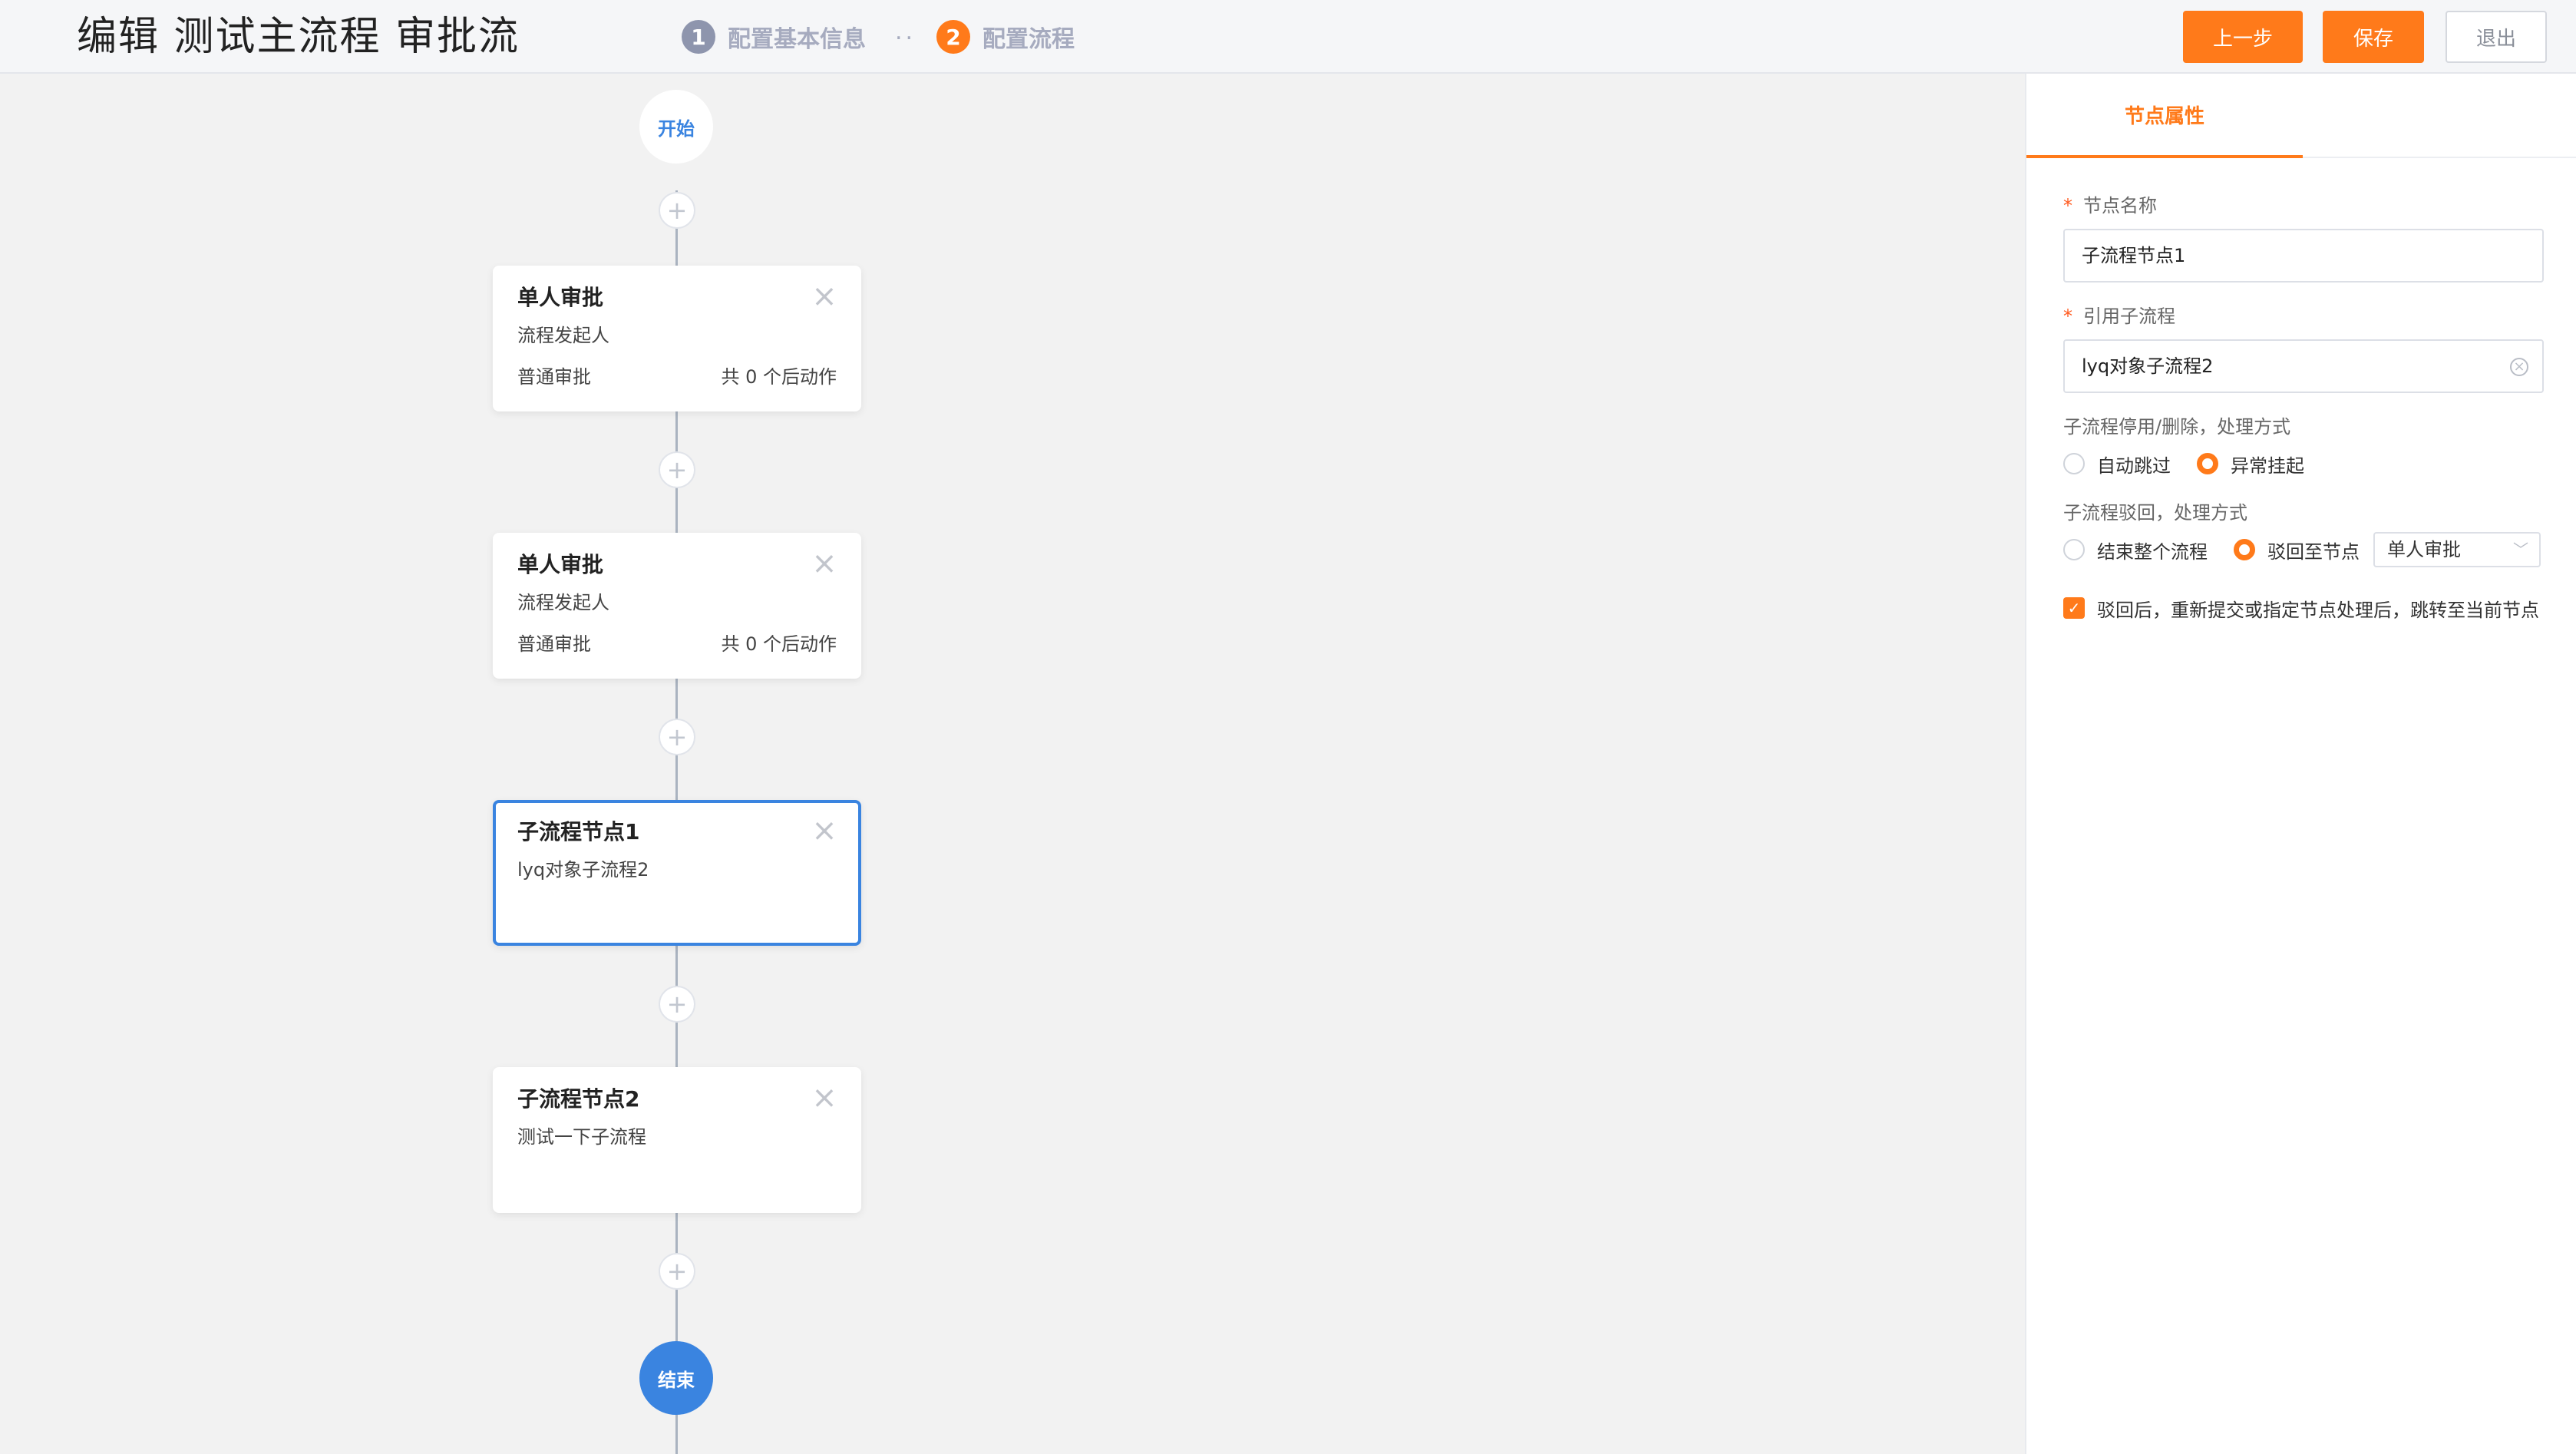 This screenshot has height=1454, width=2576. I want to click on step-number-2: 2, so click(953, 37).